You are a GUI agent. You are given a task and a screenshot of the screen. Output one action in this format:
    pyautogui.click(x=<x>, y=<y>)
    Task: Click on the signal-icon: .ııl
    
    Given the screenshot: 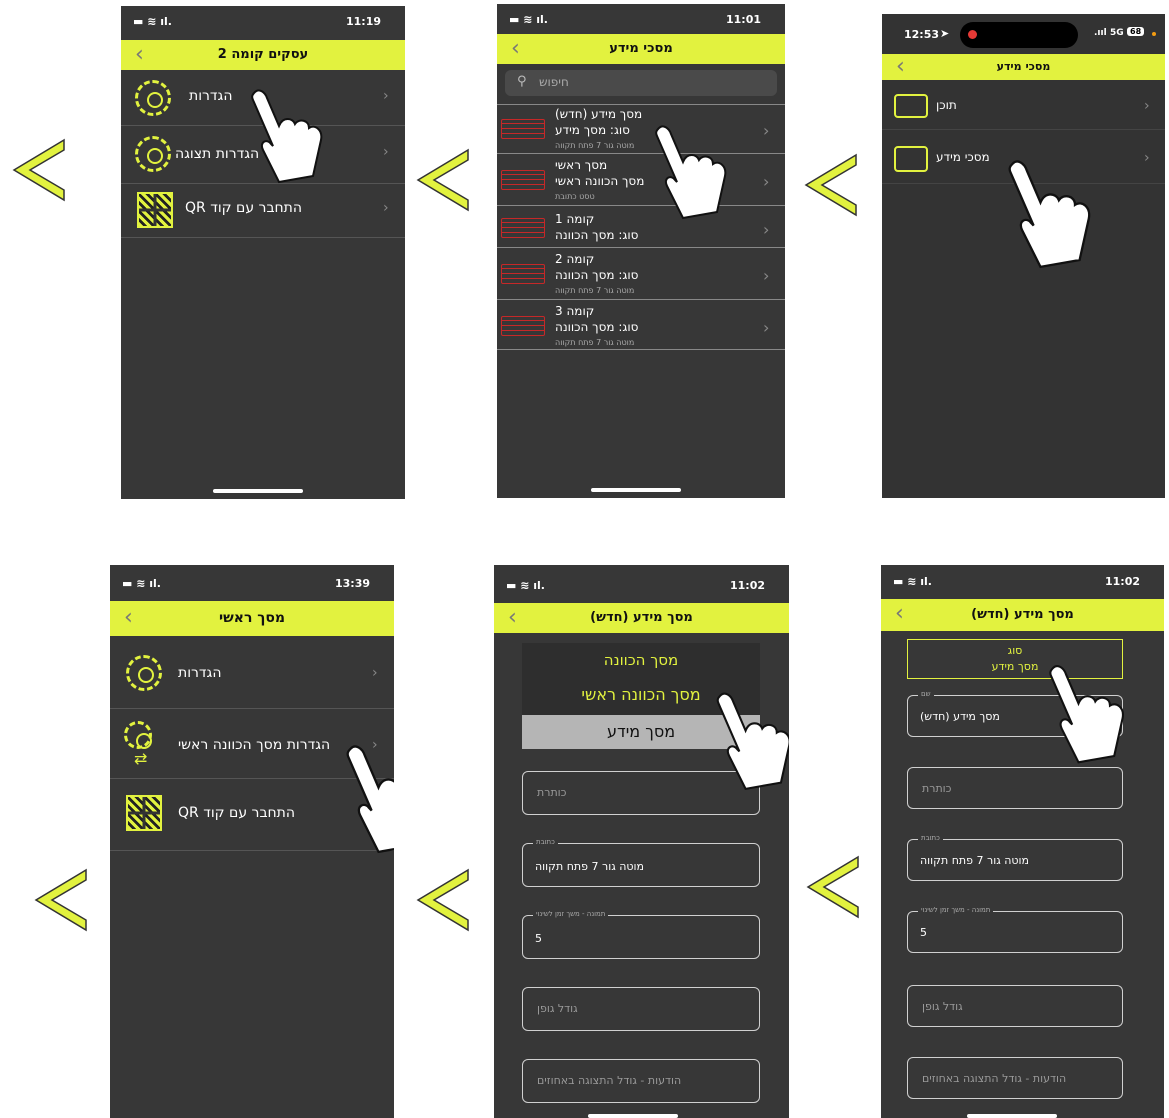 What is the action you would take?
    pyautogui.click(x=1100, y=33)
    